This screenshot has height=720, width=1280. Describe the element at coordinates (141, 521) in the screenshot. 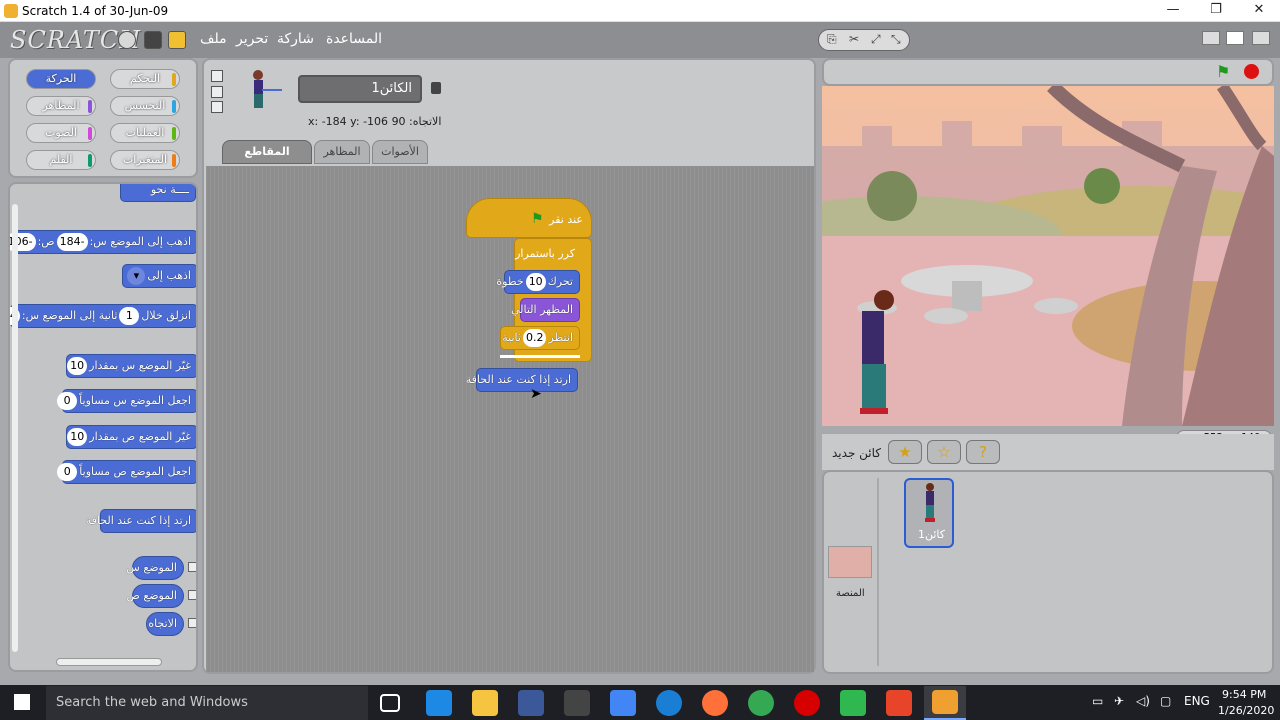

I see `bounce-block: ارتد إذا كنت عند الحافة` at that location.